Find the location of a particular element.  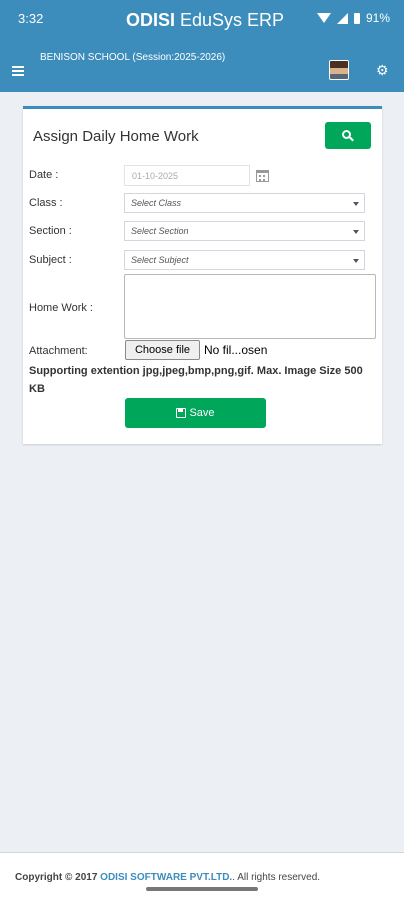

subject-select: Select Subject is located at coordinates (244, 260).